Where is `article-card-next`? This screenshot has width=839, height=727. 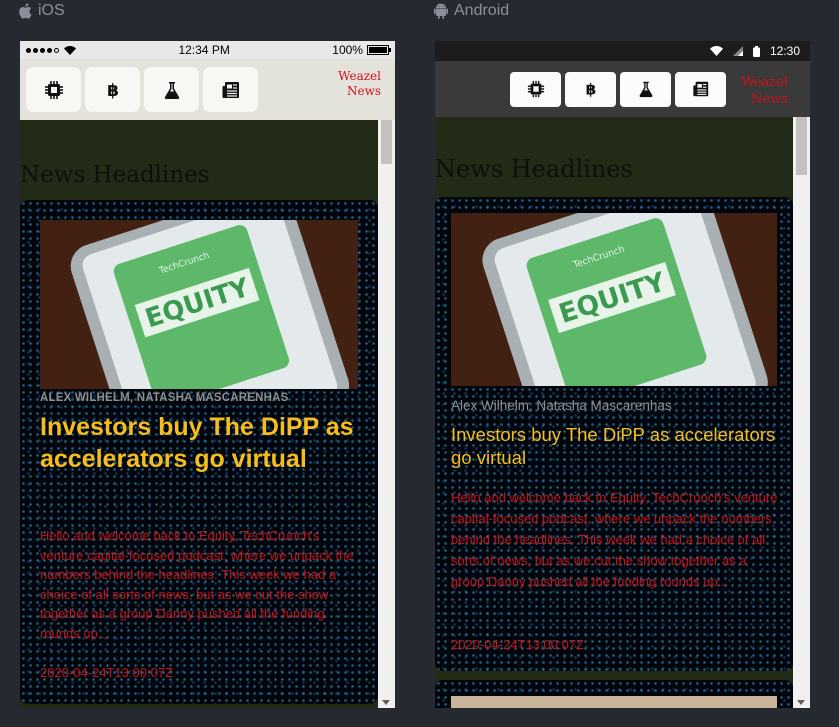
article-card-next is located at coordinates (614, 694).